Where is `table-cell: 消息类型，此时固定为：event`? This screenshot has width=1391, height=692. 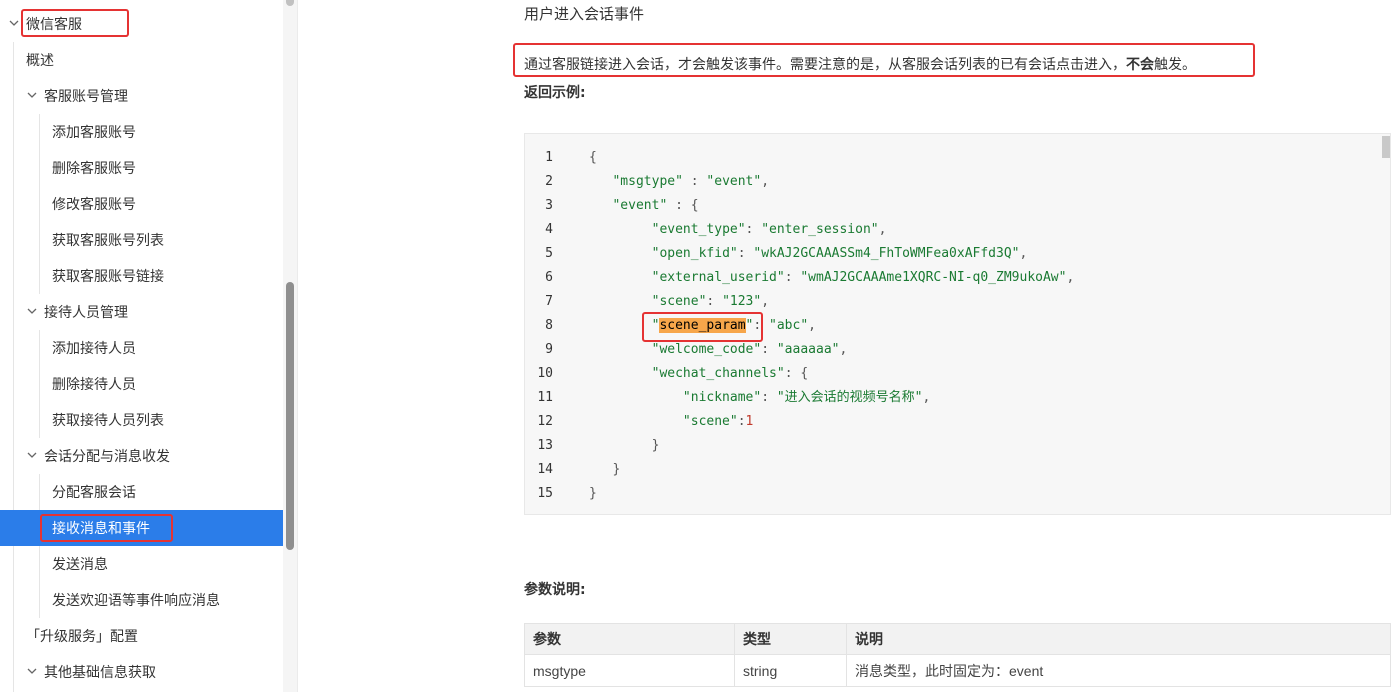 table-cell: 消息类型，此时固定为：event is located at coordinates (1118, 670).